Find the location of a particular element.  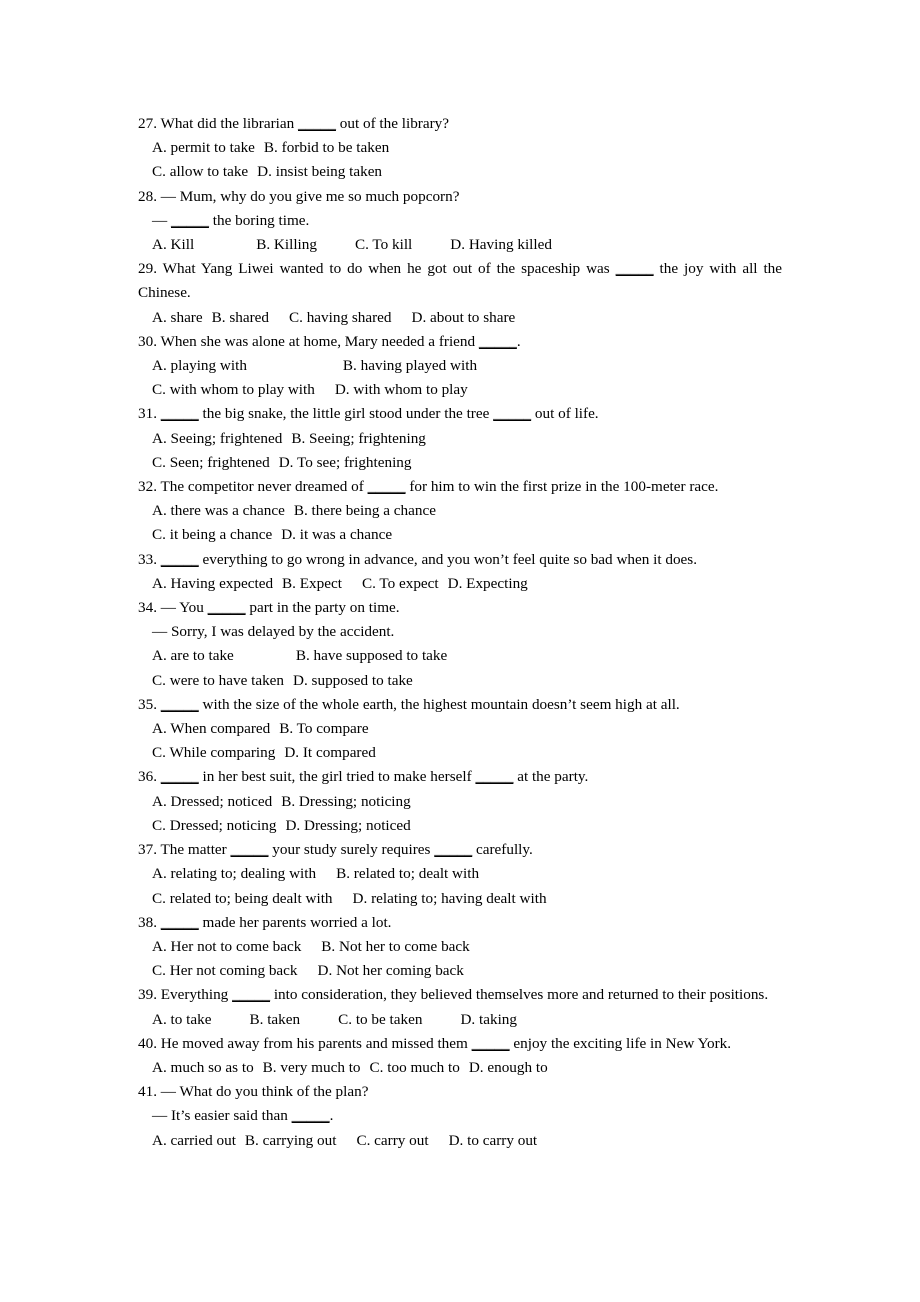

option-a: A. much so as to is located at coordinates (203, 1067).